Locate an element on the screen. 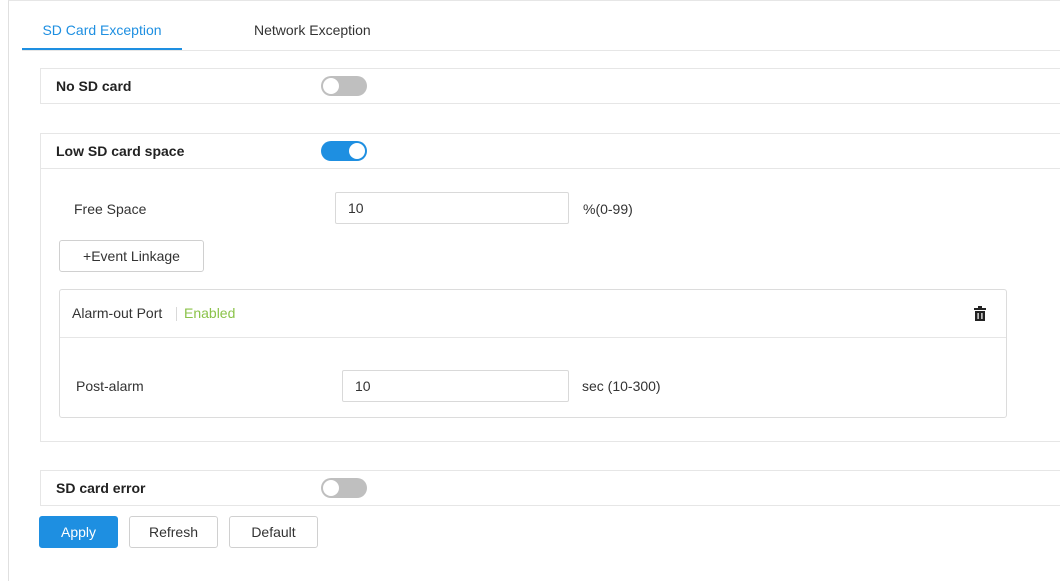 This screenshot has height=581, width=1060. default-button: Default is located at coordinates (273, 532).